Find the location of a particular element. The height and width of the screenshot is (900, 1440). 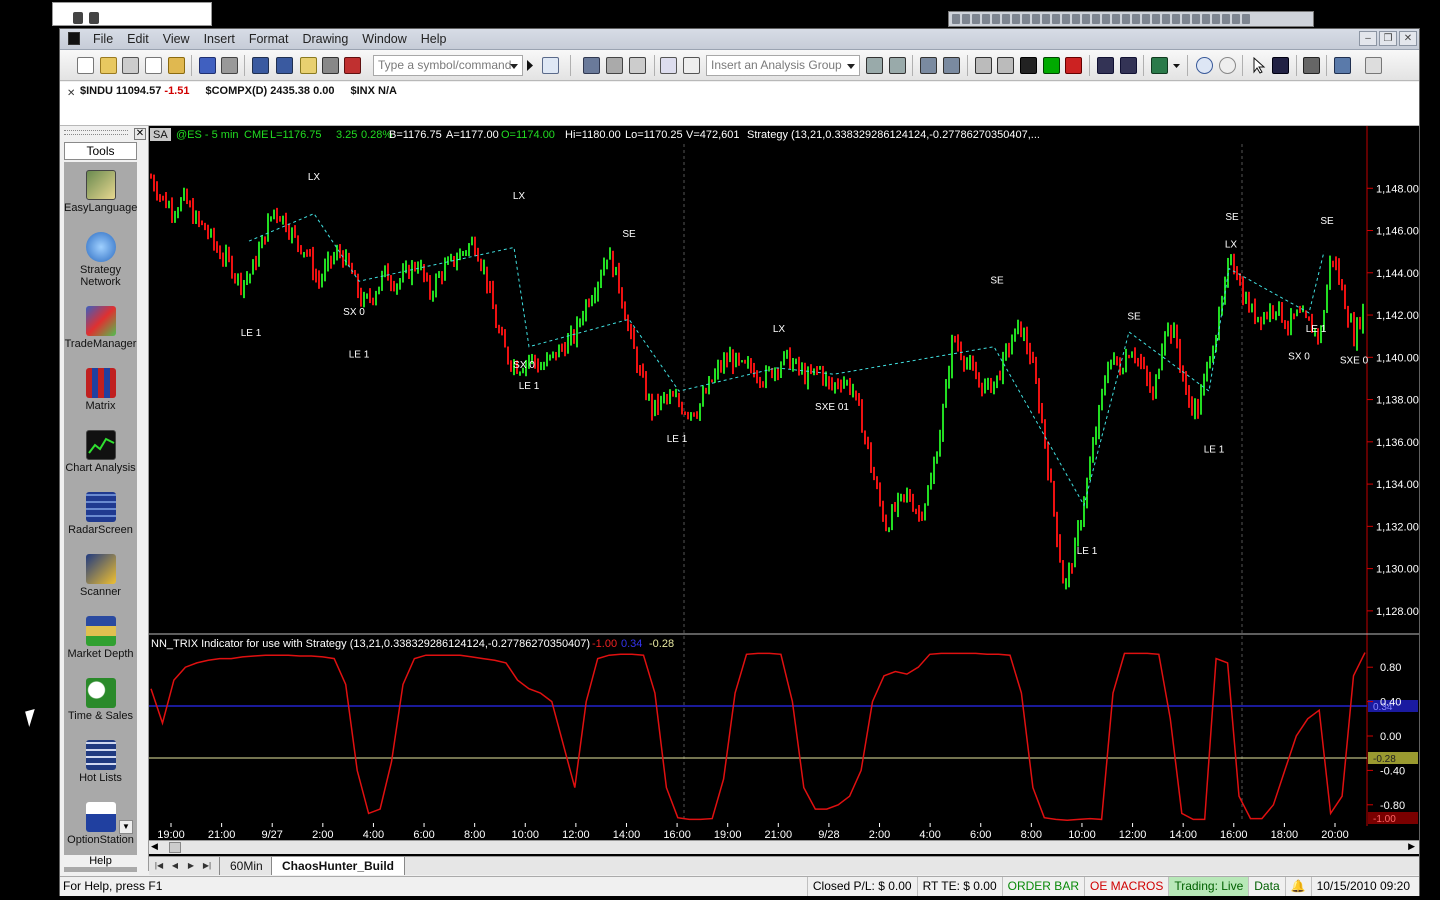

quote-compx: $COMPX(D) 2435.38 0.00 is located at coordinates (269, 91).